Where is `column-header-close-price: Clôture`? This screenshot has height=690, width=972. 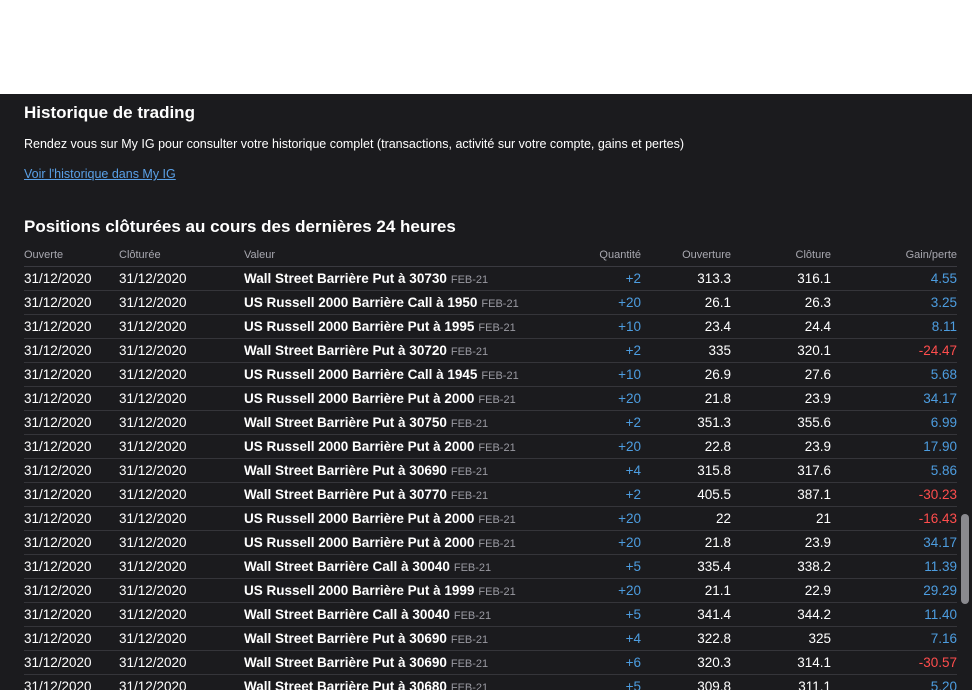
column-header-close-price: Clôture is located at coordinates (781, 255).